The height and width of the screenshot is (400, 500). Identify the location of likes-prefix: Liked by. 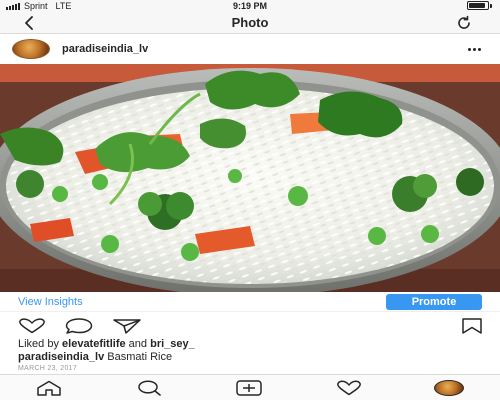
(40, 344).